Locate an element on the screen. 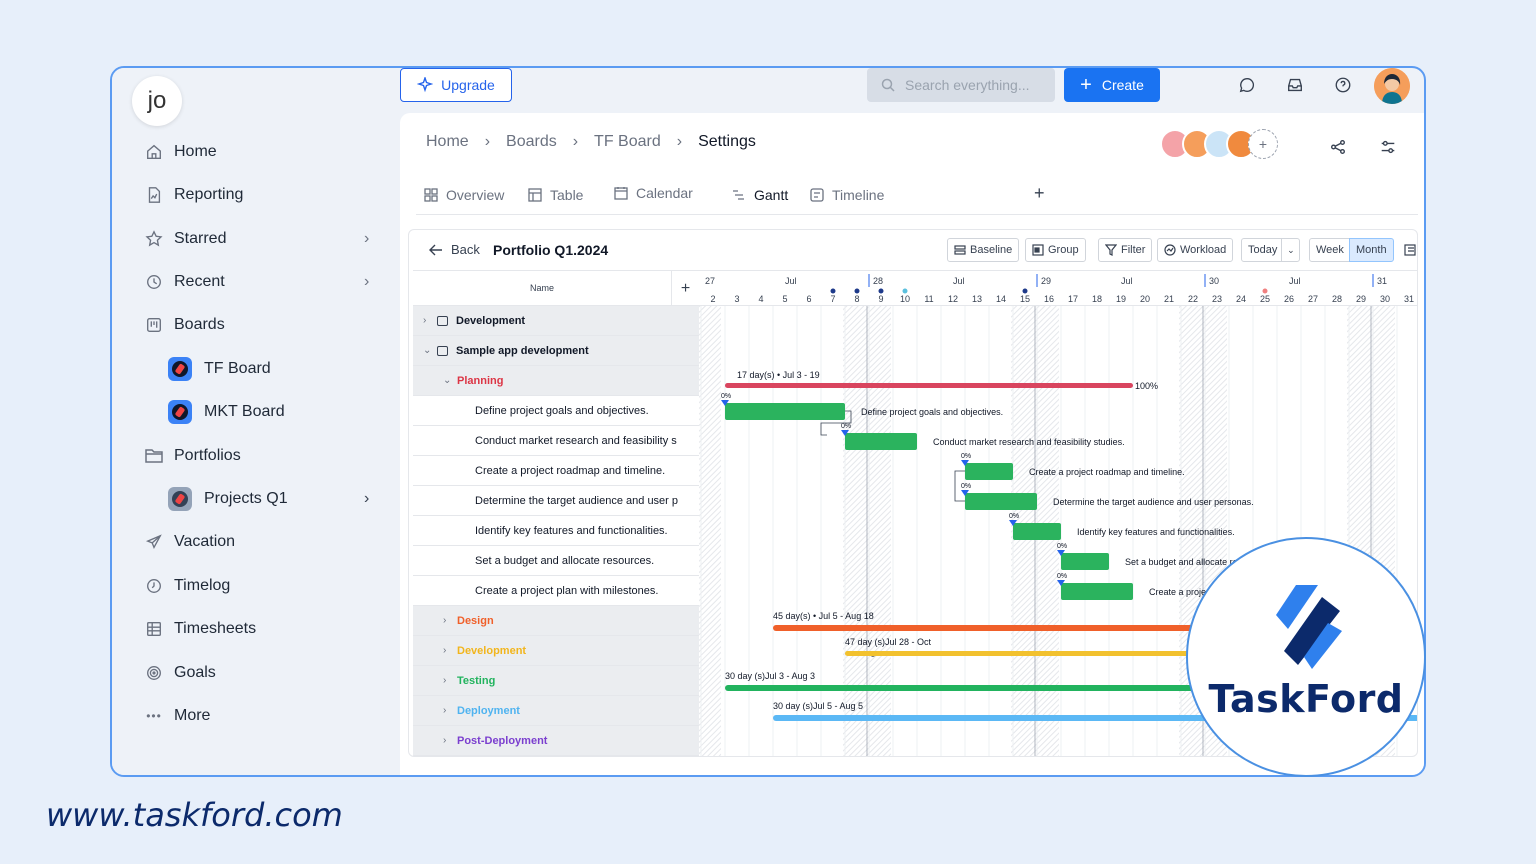  day-label: 11 is located at coordinates (928, 299).